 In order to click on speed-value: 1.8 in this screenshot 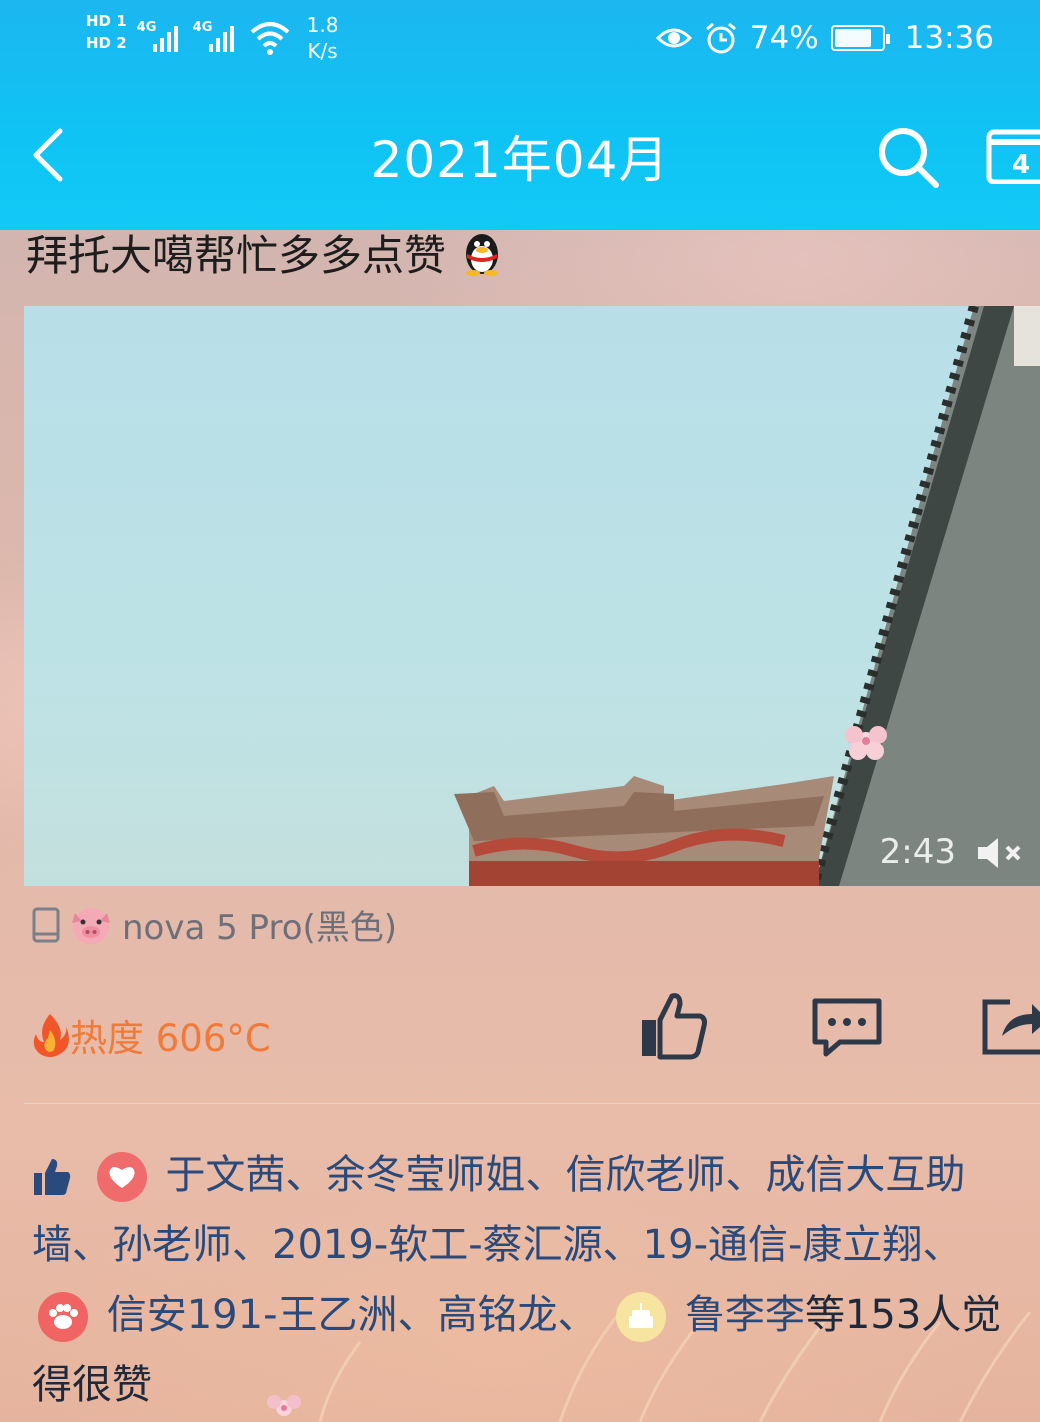, I will do `click(322, 25)`.